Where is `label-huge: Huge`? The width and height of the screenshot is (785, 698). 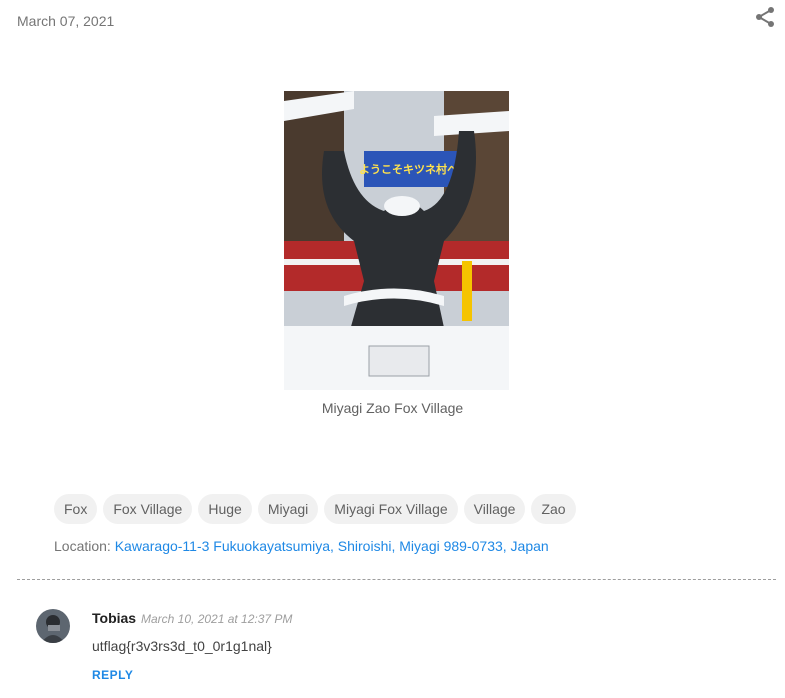 label-huge: Huge is located at coordinates (225, 509).